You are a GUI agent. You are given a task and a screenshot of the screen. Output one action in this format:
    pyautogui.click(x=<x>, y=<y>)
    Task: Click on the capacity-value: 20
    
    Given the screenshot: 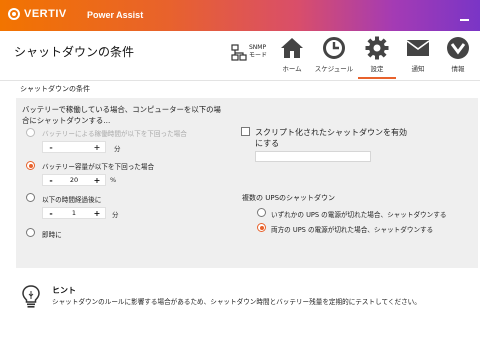 What is the action you would take?
    pyautogui.click(x=74, y=180)
    